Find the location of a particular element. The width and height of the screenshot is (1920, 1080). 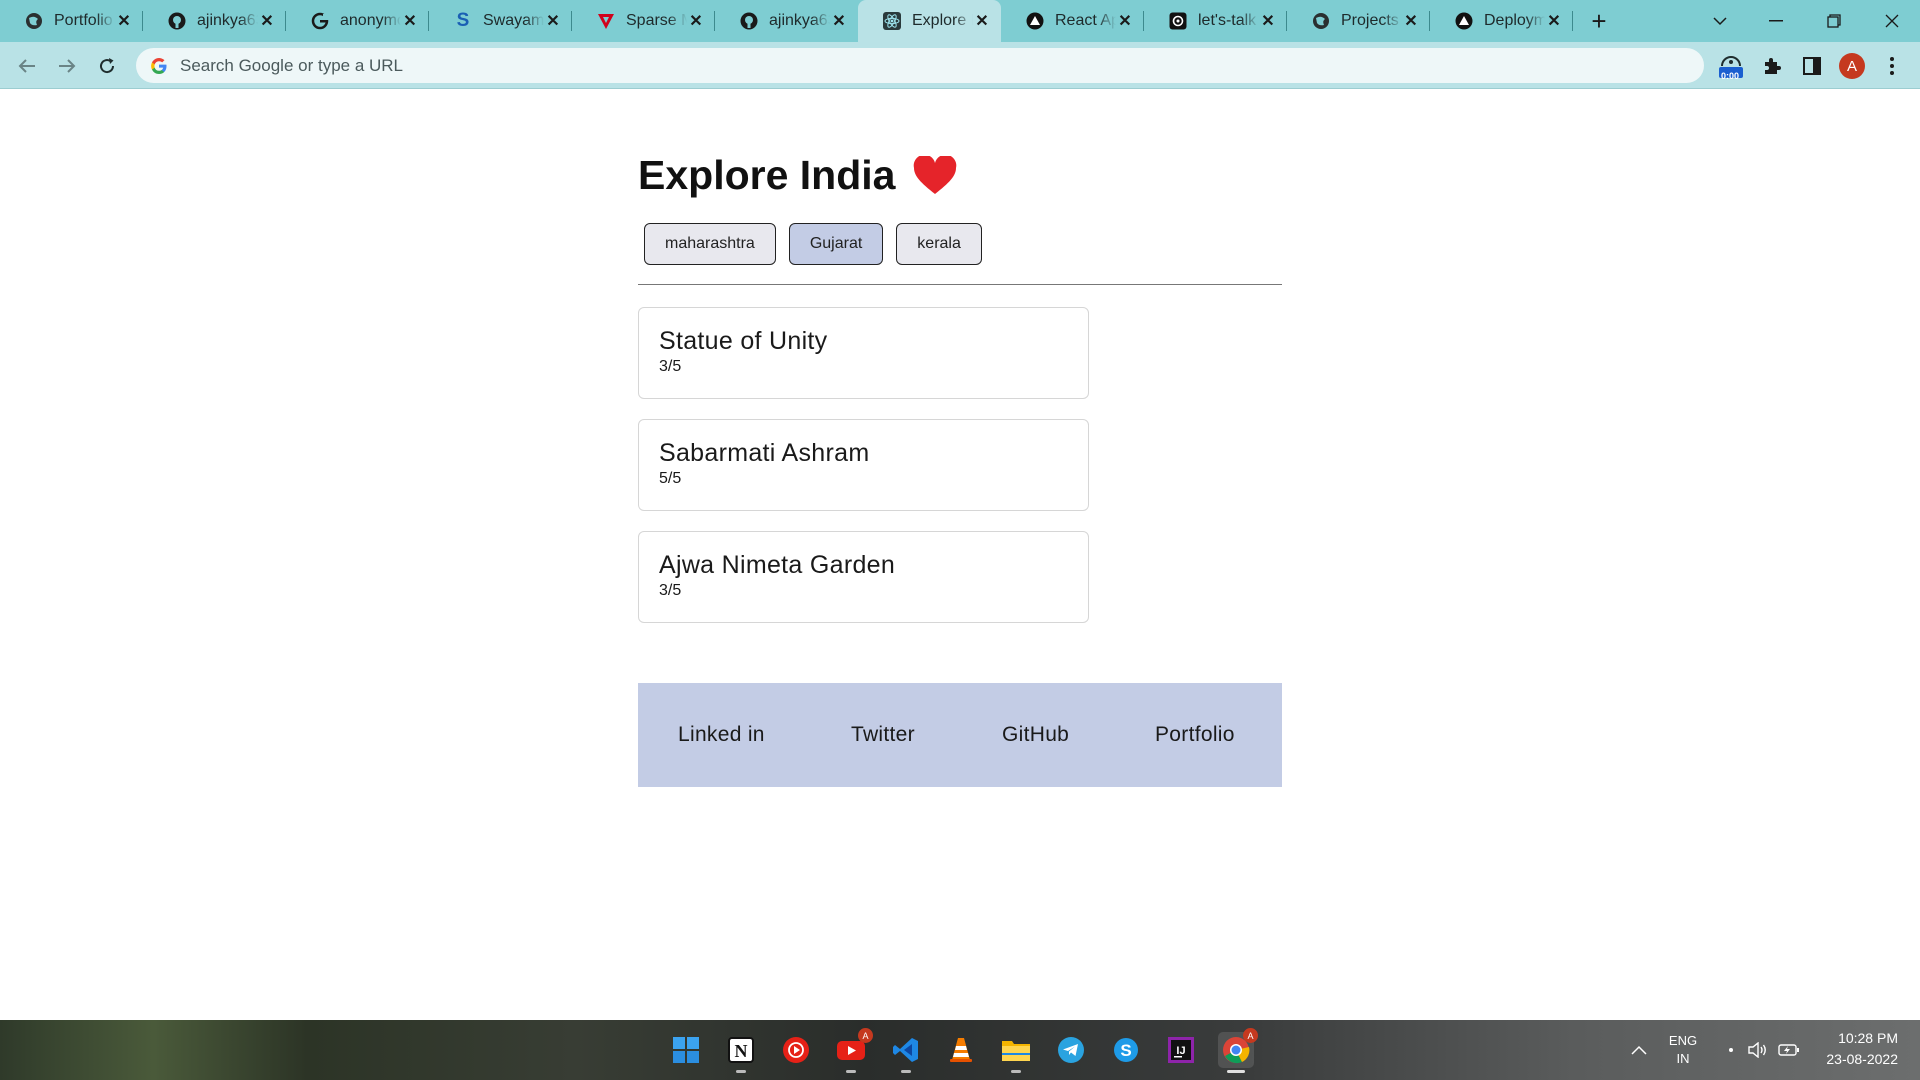

kebab-menu-icon is located at coordinates (1892, 66).